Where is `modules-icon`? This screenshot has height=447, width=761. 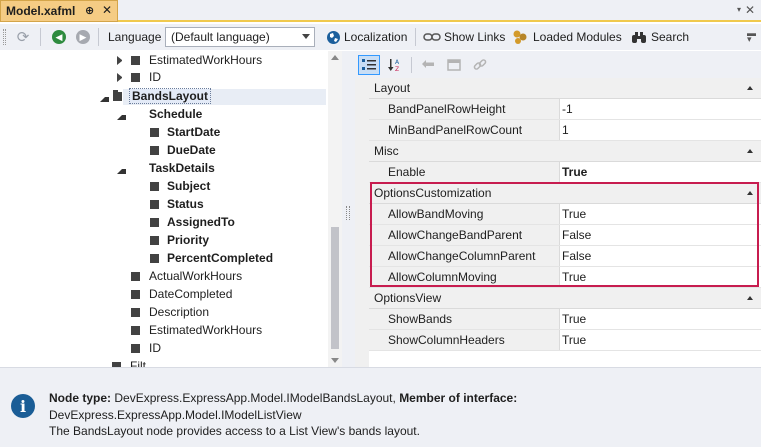
modules-icon is located at coordinates (520, 37).